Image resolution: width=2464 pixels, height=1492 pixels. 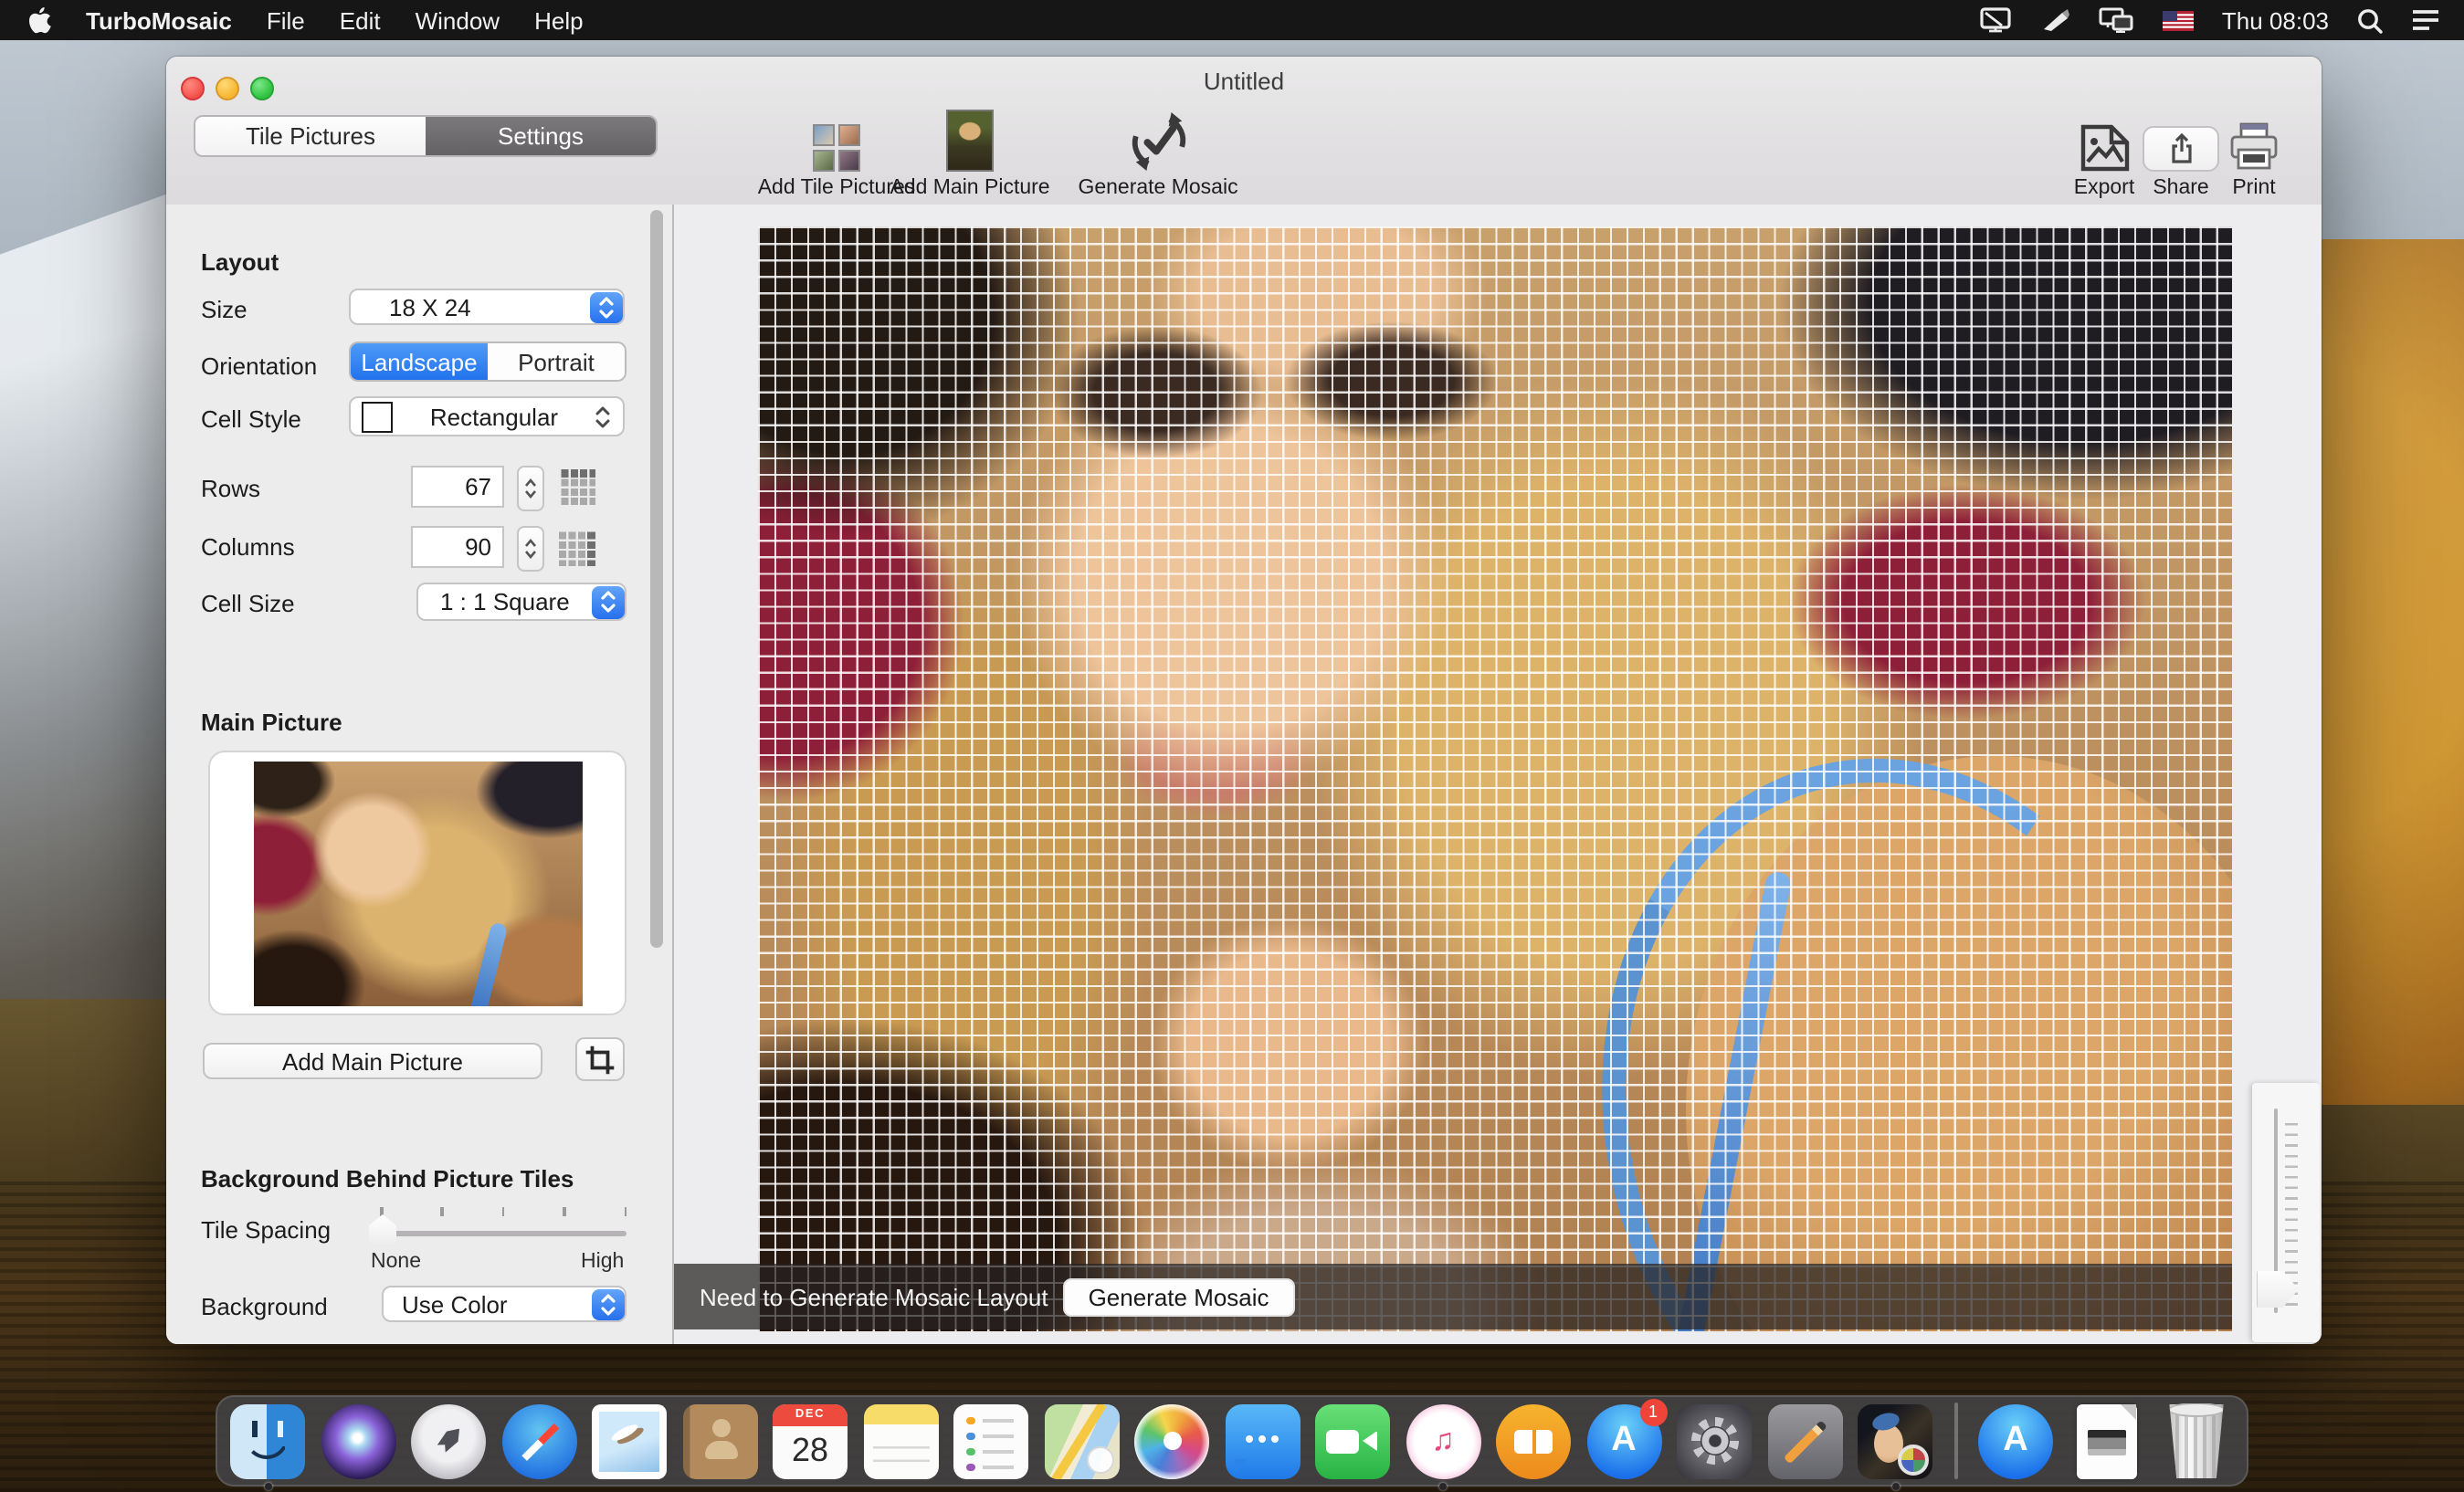 What do you see at coordinates (874, 1296) in the screenshot?
I see `status-message: Need to Generate Mosaic Layout` at bounding box center [874, 1296].